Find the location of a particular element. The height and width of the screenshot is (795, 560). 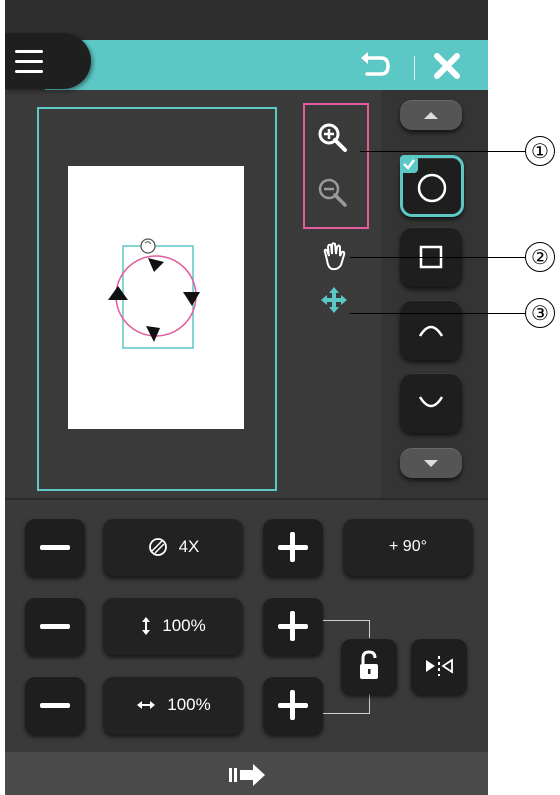

horizontal-arrow-icon is located at coordinates (146, 705).